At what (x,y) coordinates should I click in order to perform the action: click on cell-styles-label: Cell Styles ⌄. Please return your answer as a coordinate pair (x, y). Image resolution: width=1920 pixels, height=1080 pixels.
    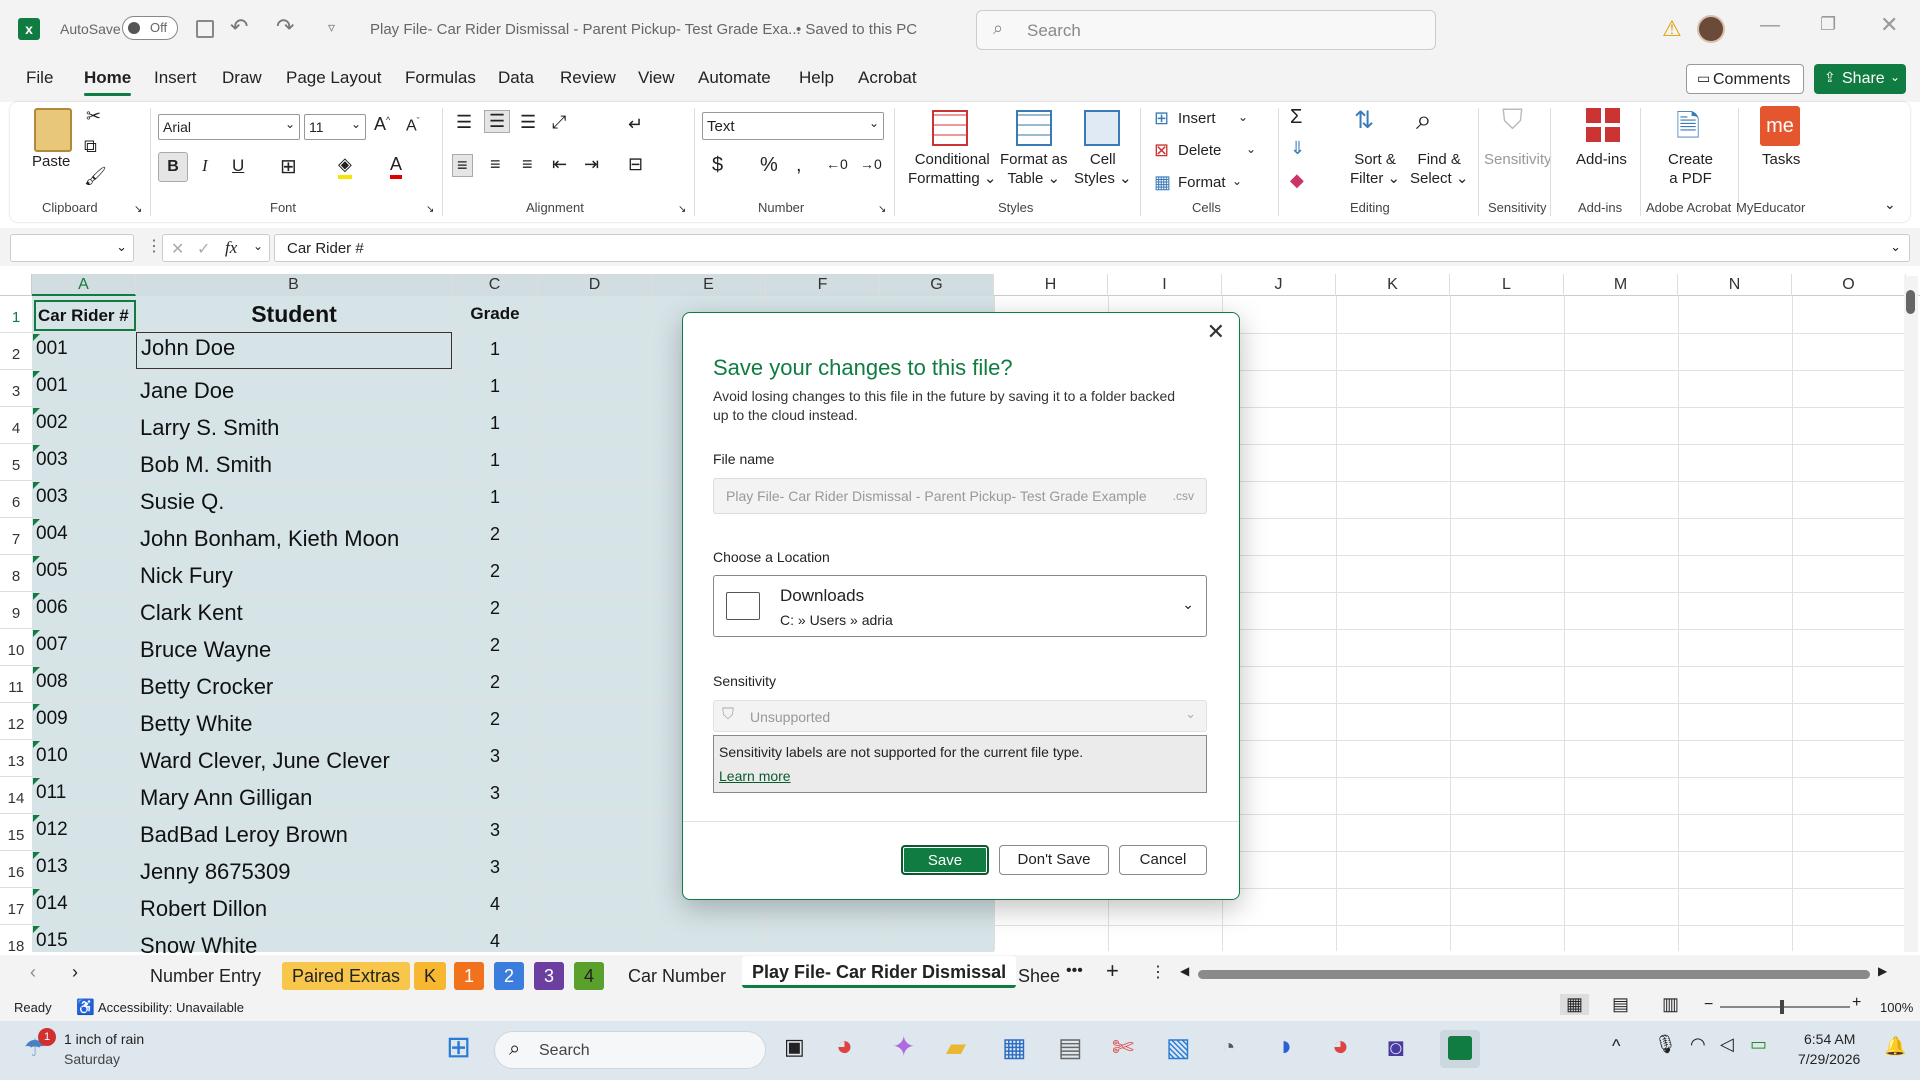
    Looking at the image, I should click on (1103, 169).